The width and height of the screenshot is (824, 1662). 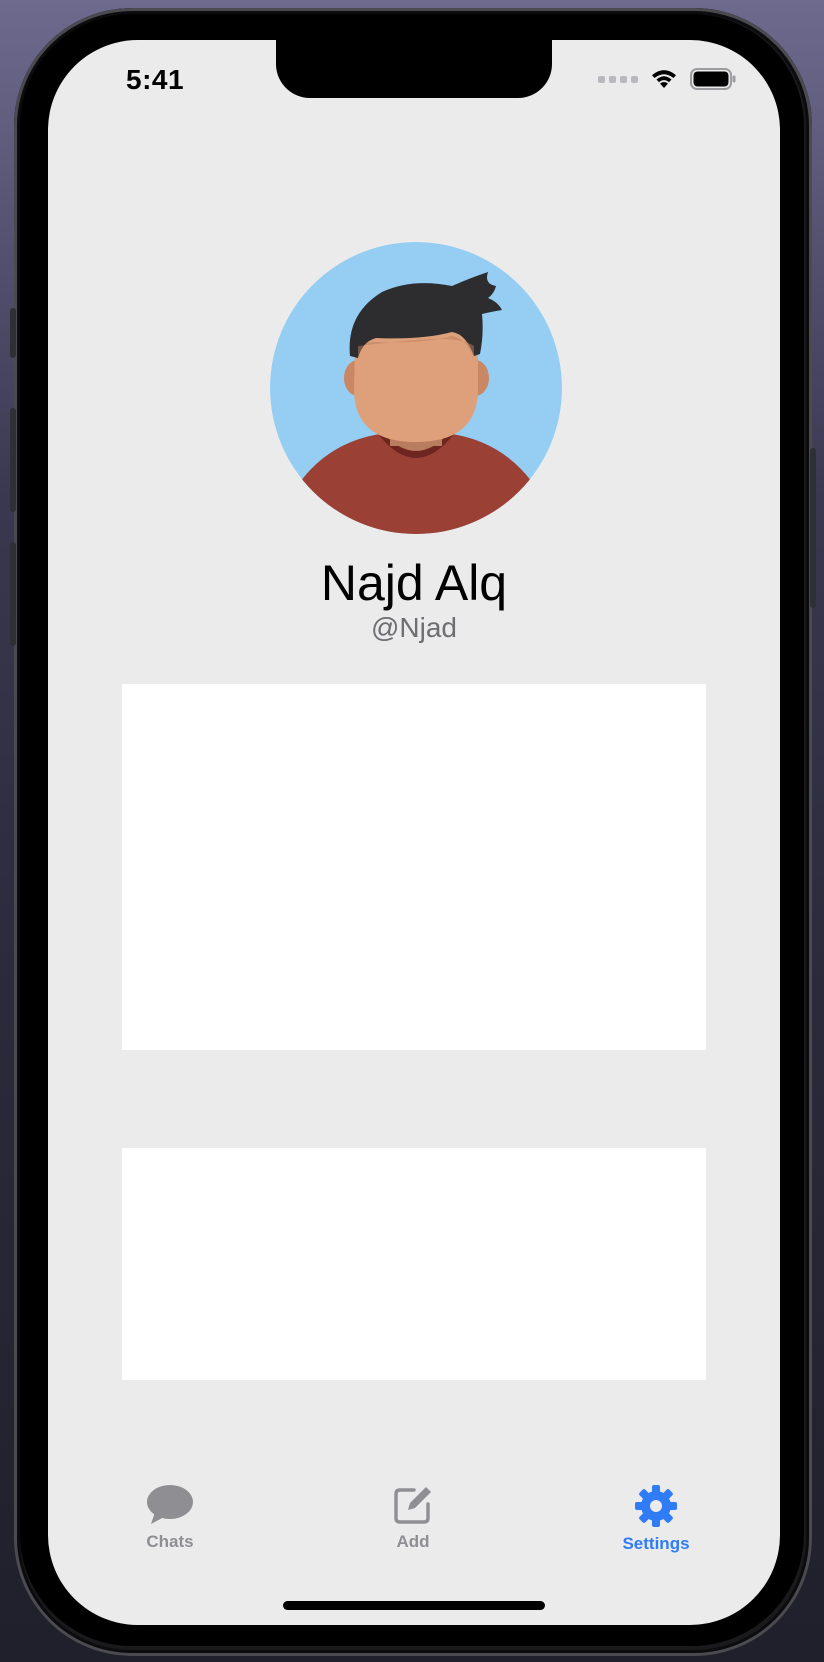 I want to click on gear-icon, so click(x=656, y=1506).